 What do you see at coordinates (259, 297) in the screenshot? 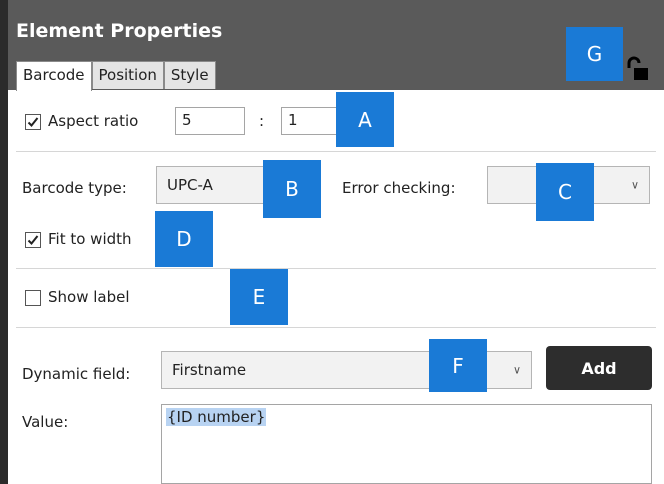
I see `annotation-e: E` at bounding box center [259, 297].